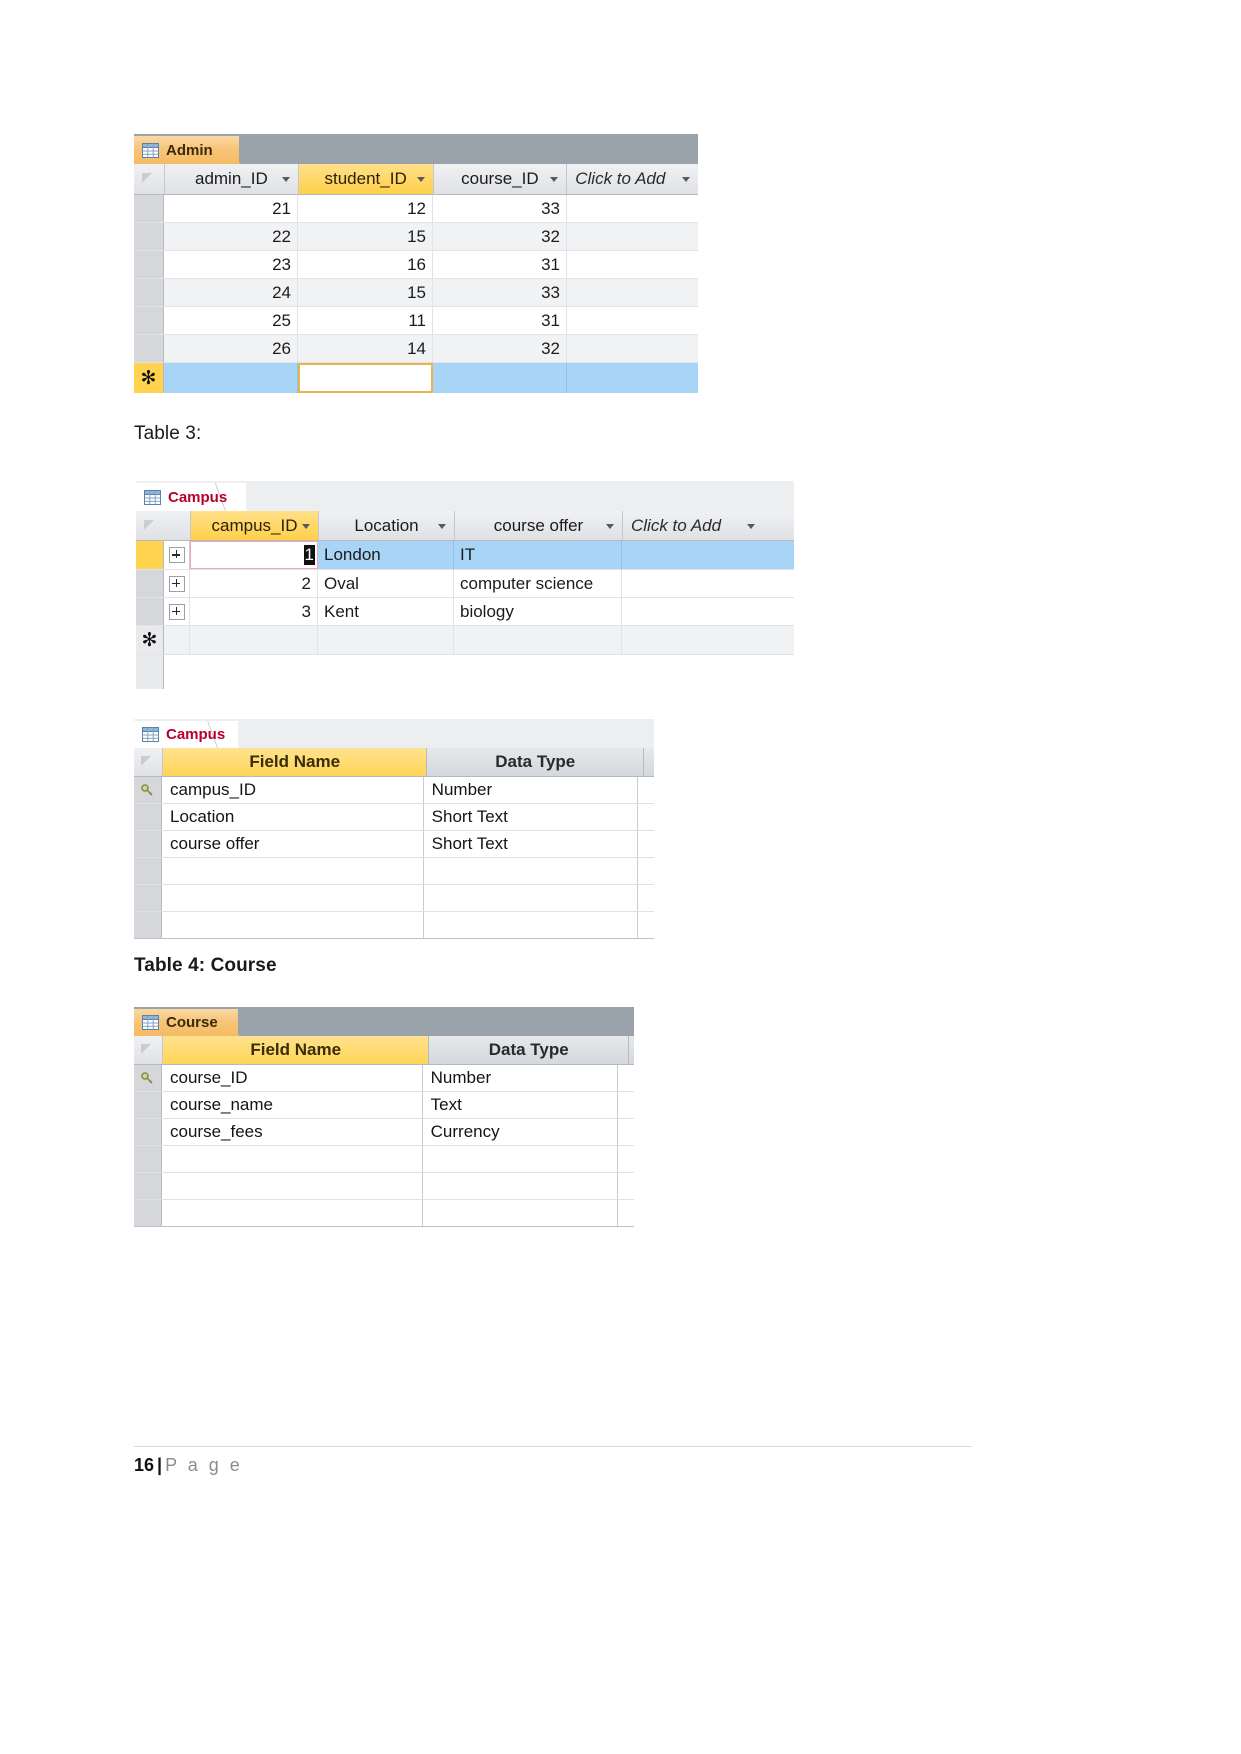 This screenshot has width=1241, height=1754. I want to click on column-header-location: Location, so click(387, 525).